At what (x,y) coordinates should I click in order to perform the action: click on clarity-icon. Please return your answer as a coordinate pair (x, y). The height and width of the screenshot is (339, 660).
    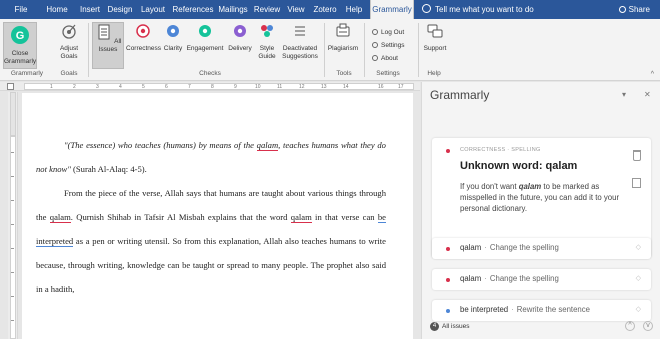
    Looking at the image, I should click on (173, 31).